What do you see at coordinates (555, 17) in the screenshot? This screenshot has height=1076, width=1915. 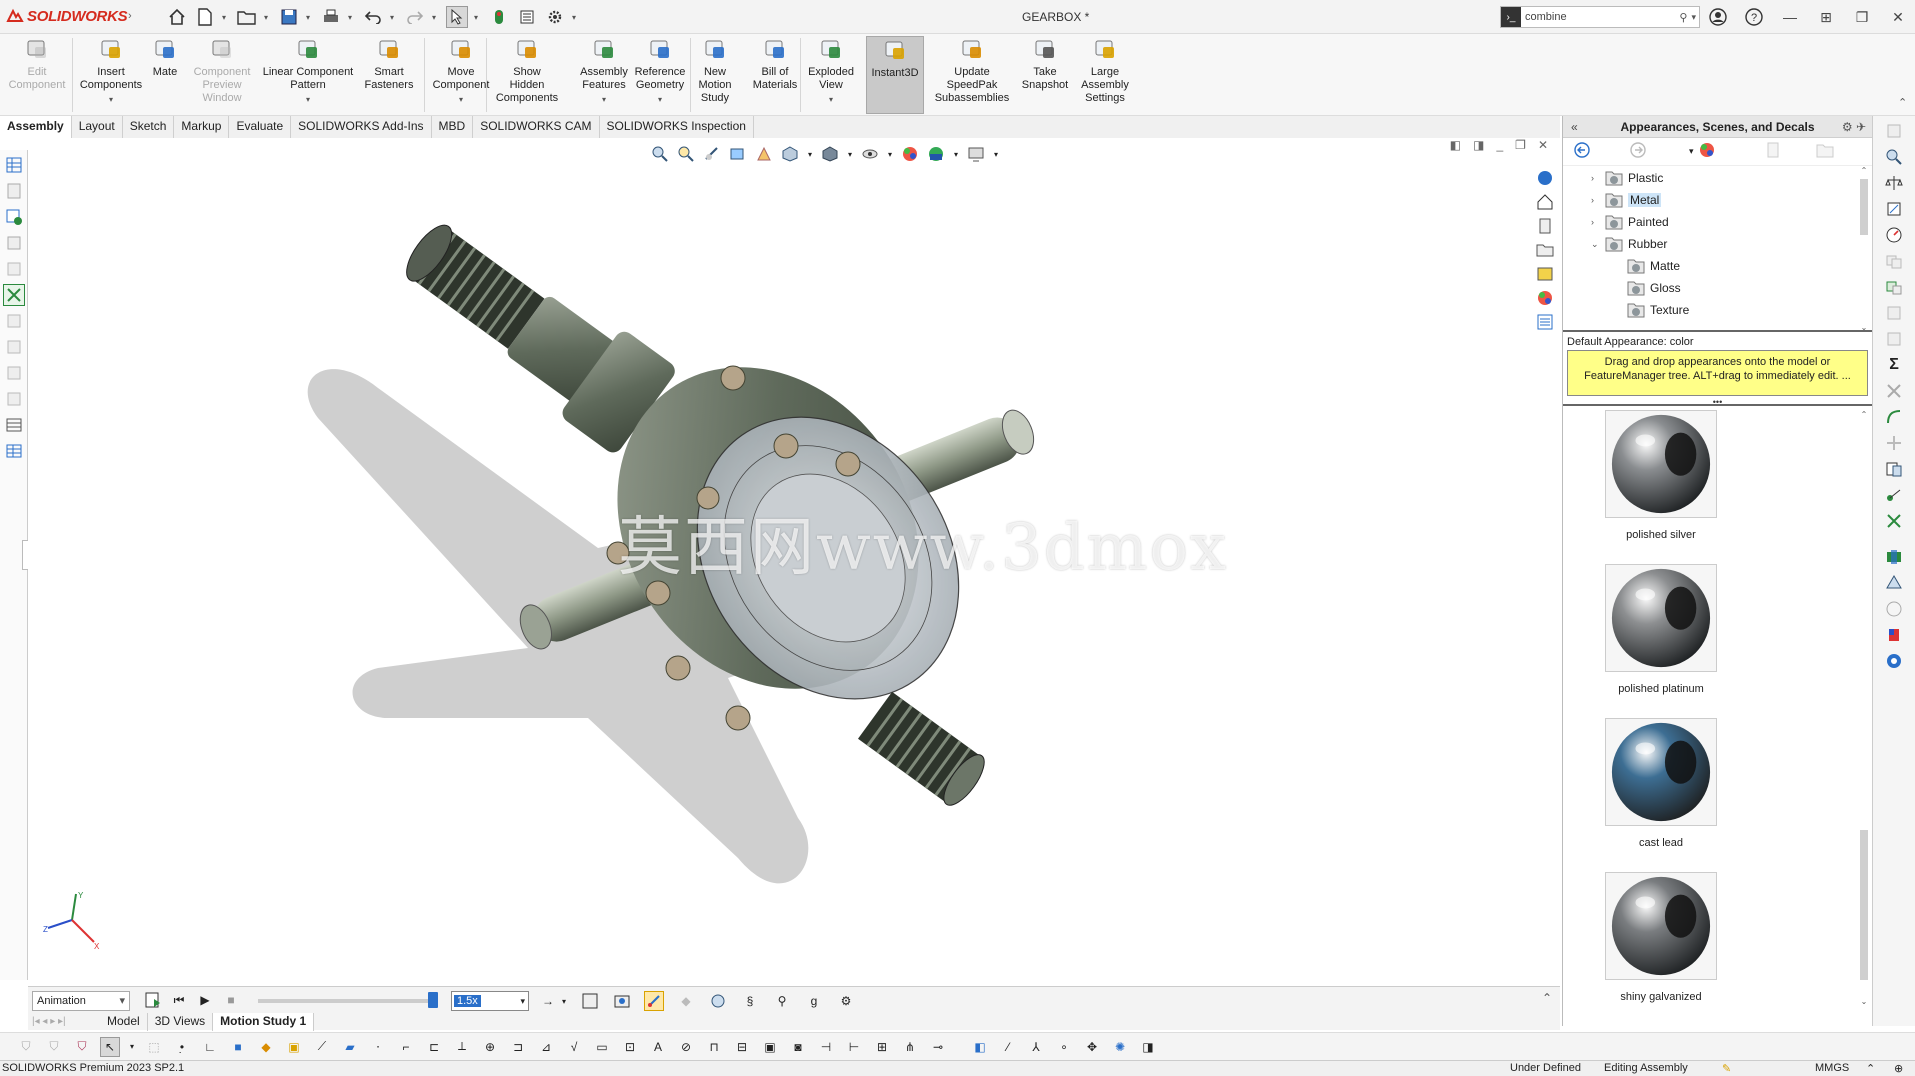 I see `options-gear-icon` at bounding box center [555, 17].